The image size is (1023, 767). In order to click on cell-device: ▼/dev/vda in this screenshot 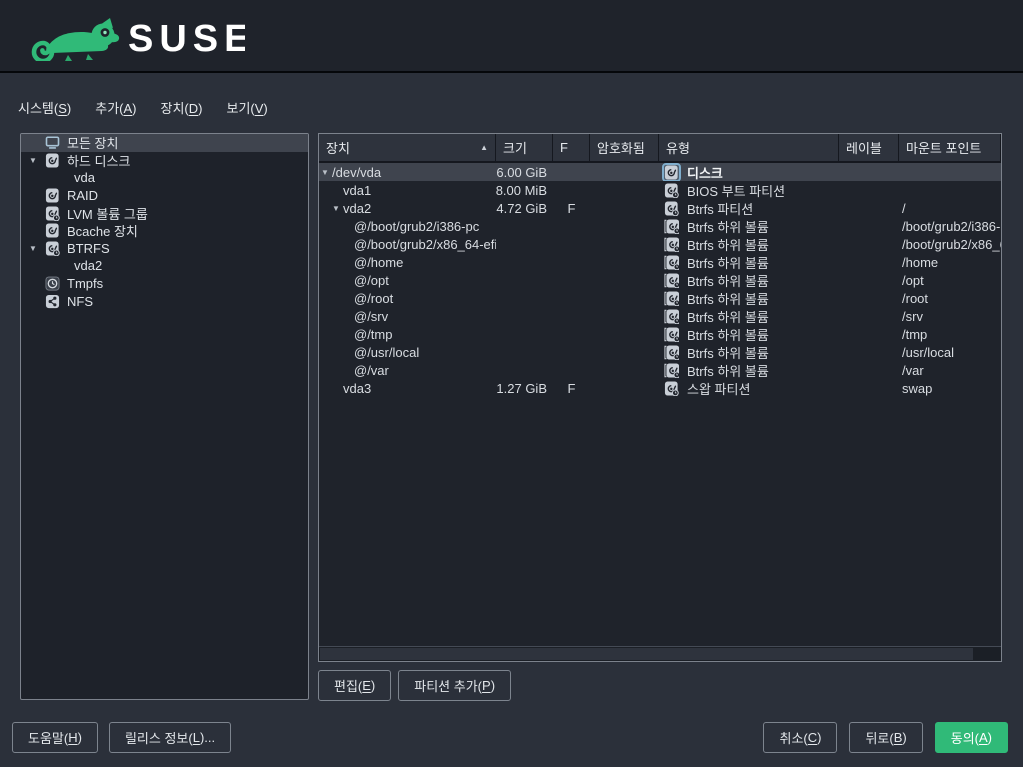, I will do `click(407, 172)`.